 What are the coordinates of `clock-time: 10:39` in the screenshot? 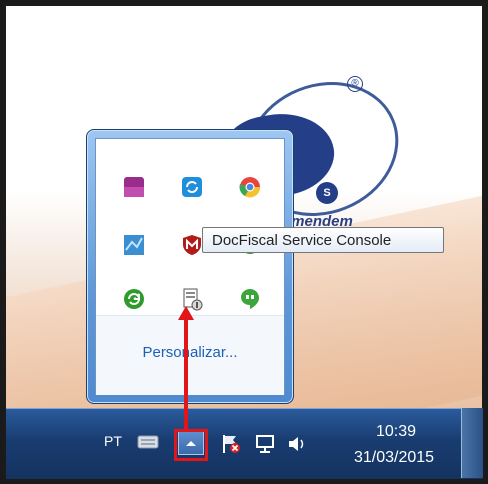 It's located at (396, 432).